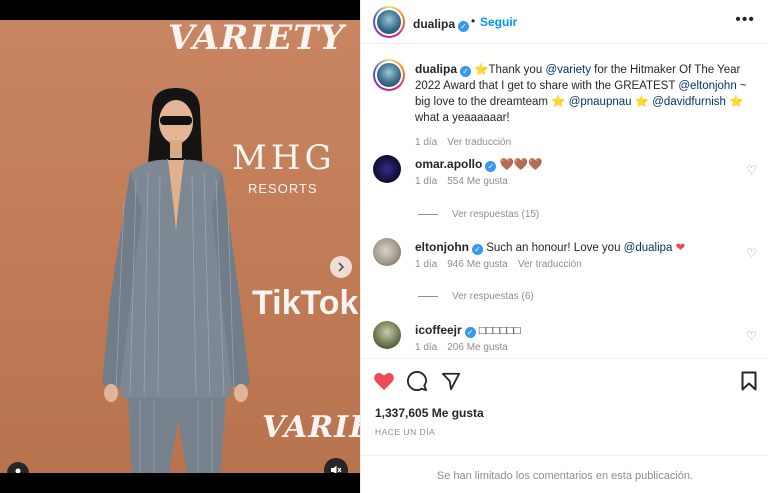 The width and height of the screenshot is (768, 493). I want to click on mention-link: @eltonjohn, so click(707, 86).